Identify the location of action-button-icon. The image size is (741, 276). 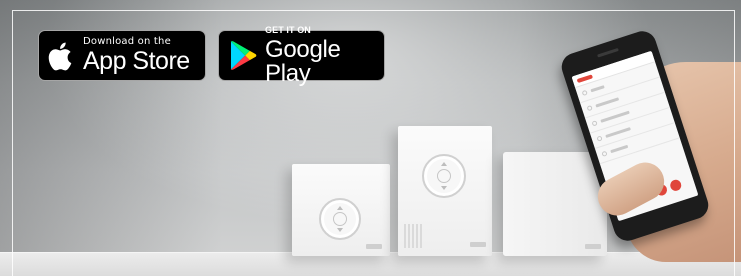
(675, 185).